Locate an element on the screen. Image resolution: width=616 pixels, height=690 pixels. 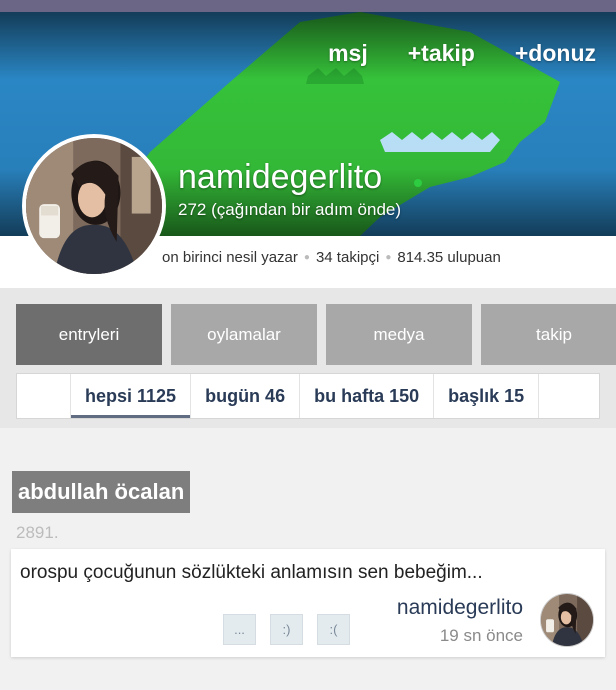
filter-today: bugün 46 is located at coordinates (246, 396).